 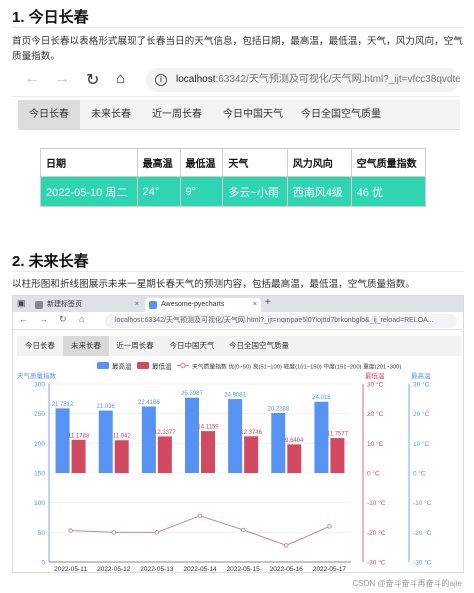 What do you see at coordinates (157, 569) in the screenshot?
I see `x-tick-label: 2022-05-13` at bounding box center [157, 569].